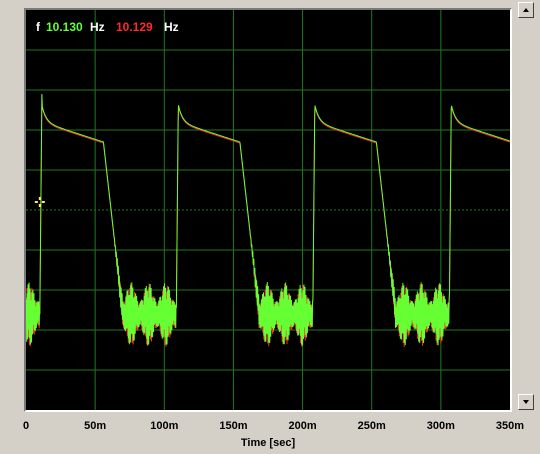  What do you see at coordinates (268, 443) in the screenshot?
I see `x-axis-label: Time [sec]` at bounding box center [268, 443].